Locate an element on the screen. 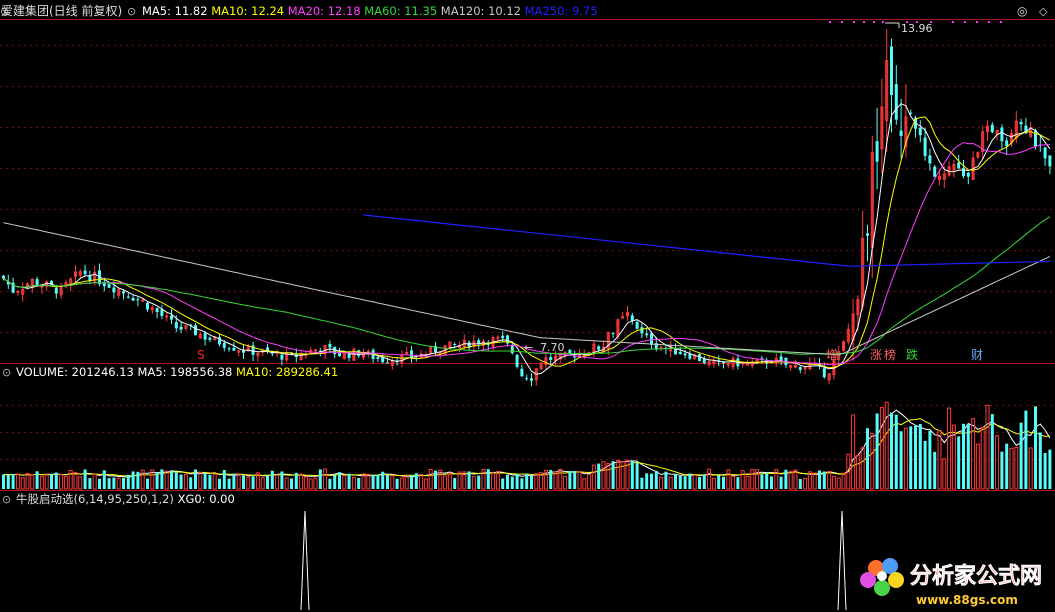 This screenshot has height=612, width=1055. price-indicator-1: MA10: 12.24 is located at coordinates (246, 11).